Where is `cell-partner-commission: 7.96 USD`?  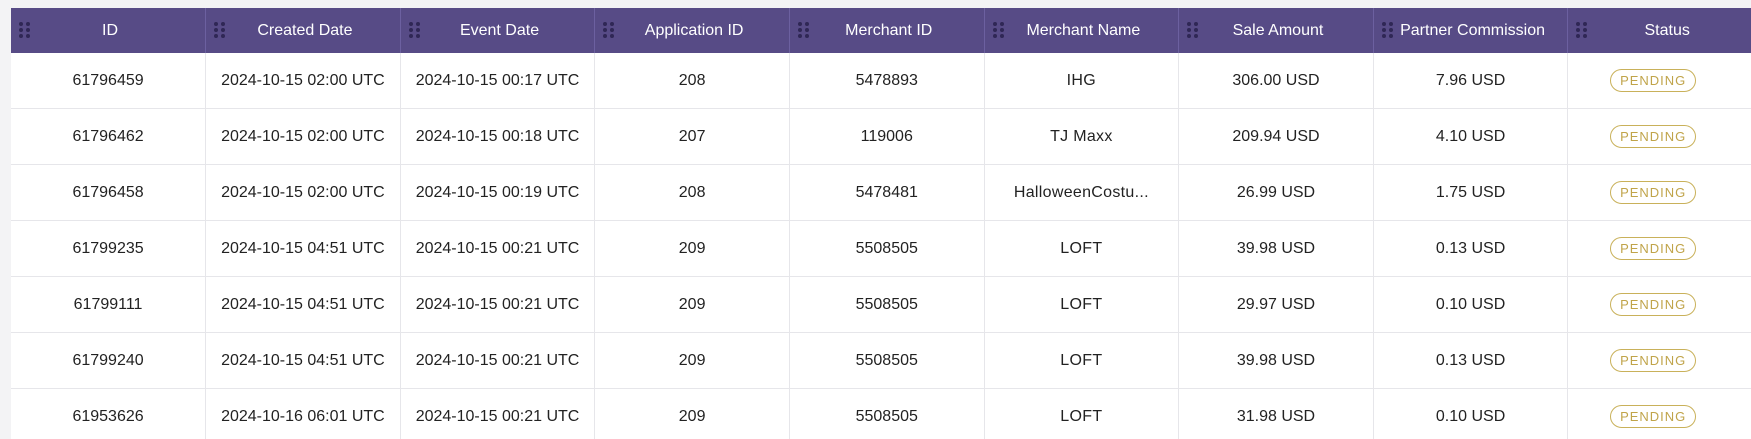
cell-partner-commission: 7.96 USD is located at coordinates (1471, 81).